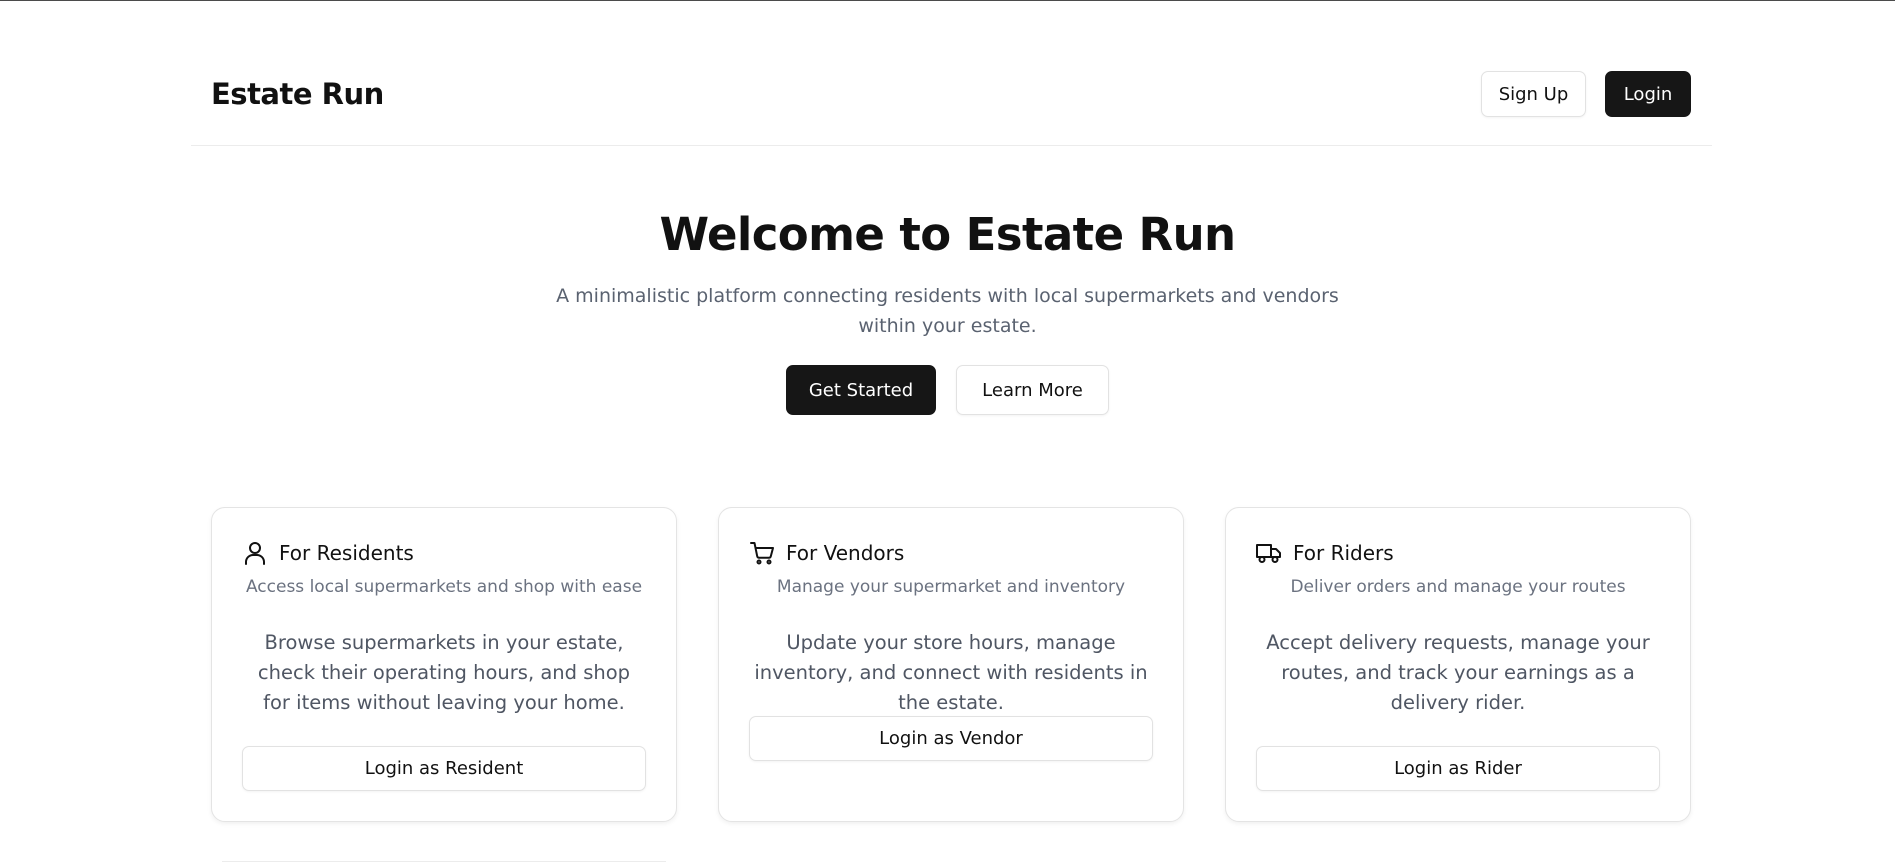 This screenshot has height=863, width=1895. Describe the element at coordinates (948, 234) in the screenshot. I see `hero-title: Welcome to Estate Run` at that location.